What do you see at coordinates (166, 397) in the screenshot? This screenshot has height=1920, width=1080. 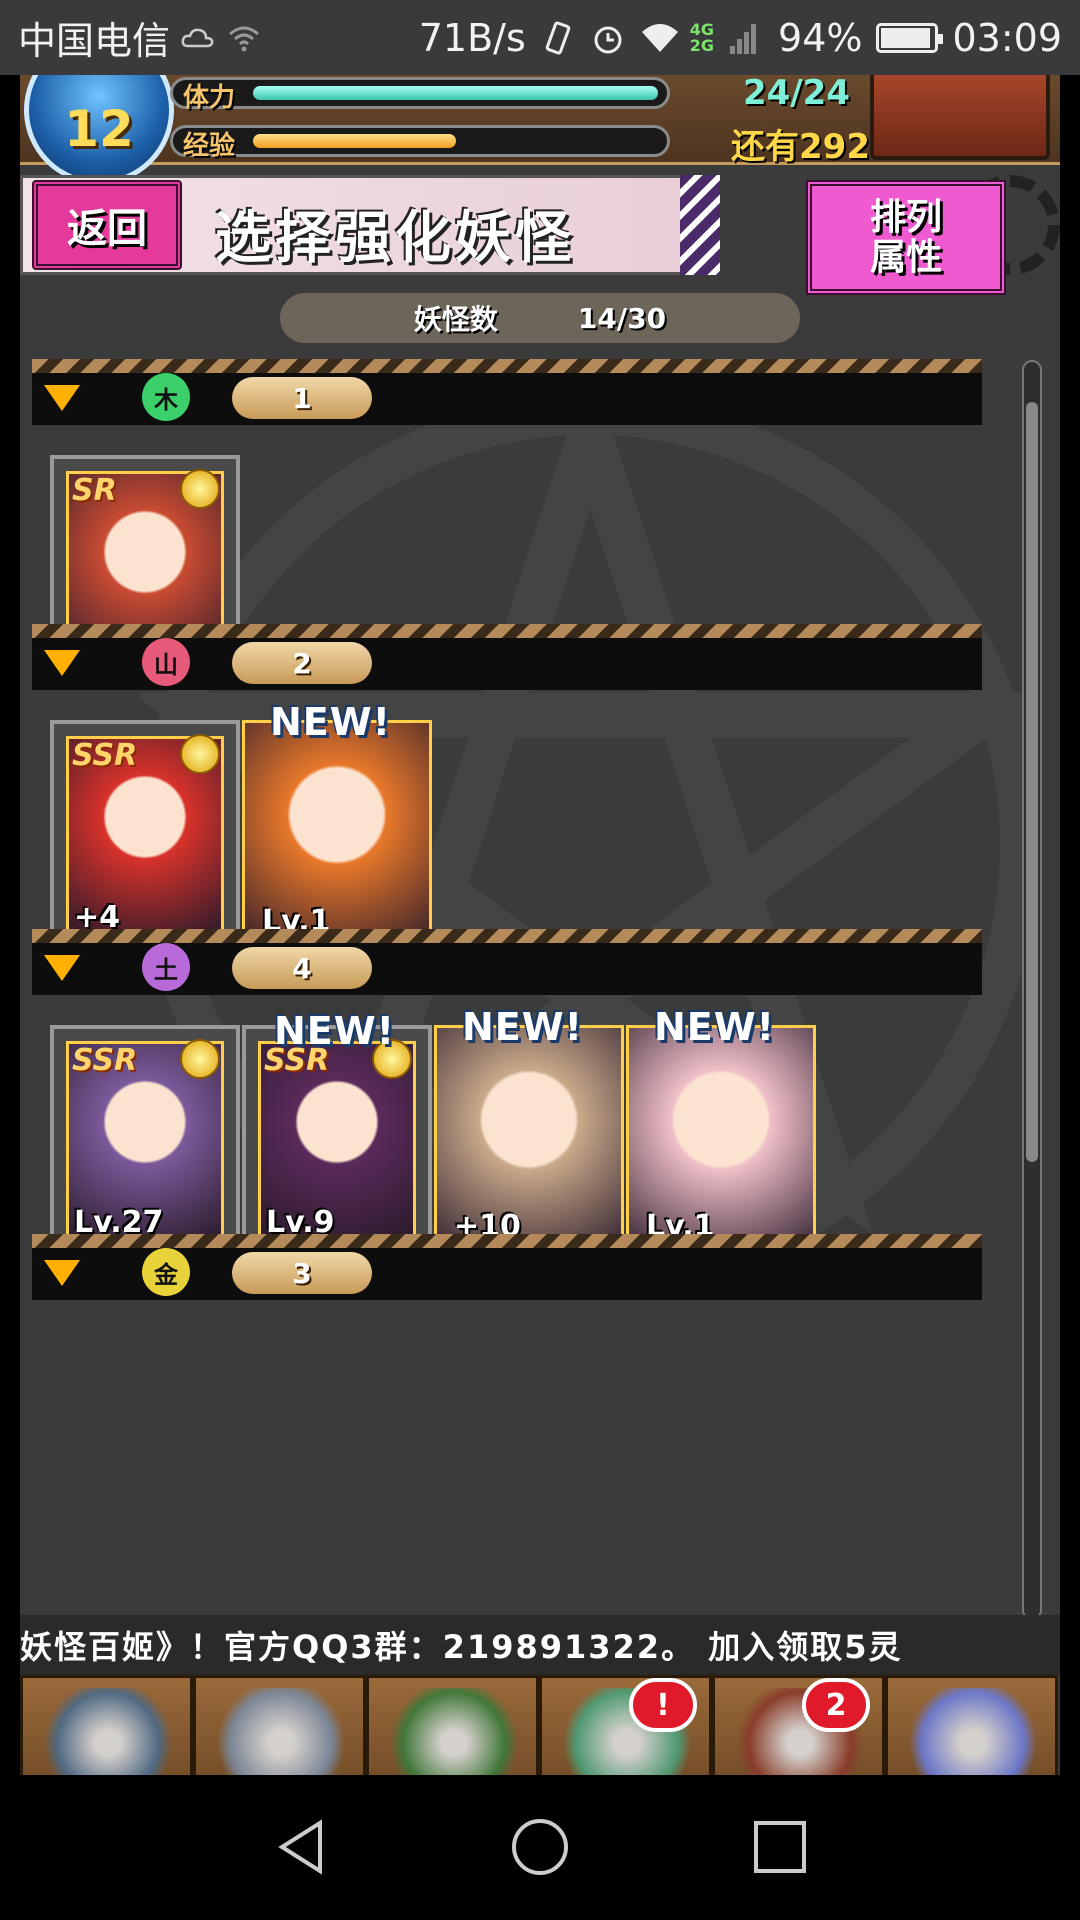 I see `attribute-icon: 木` at bounding box center [166, 397].